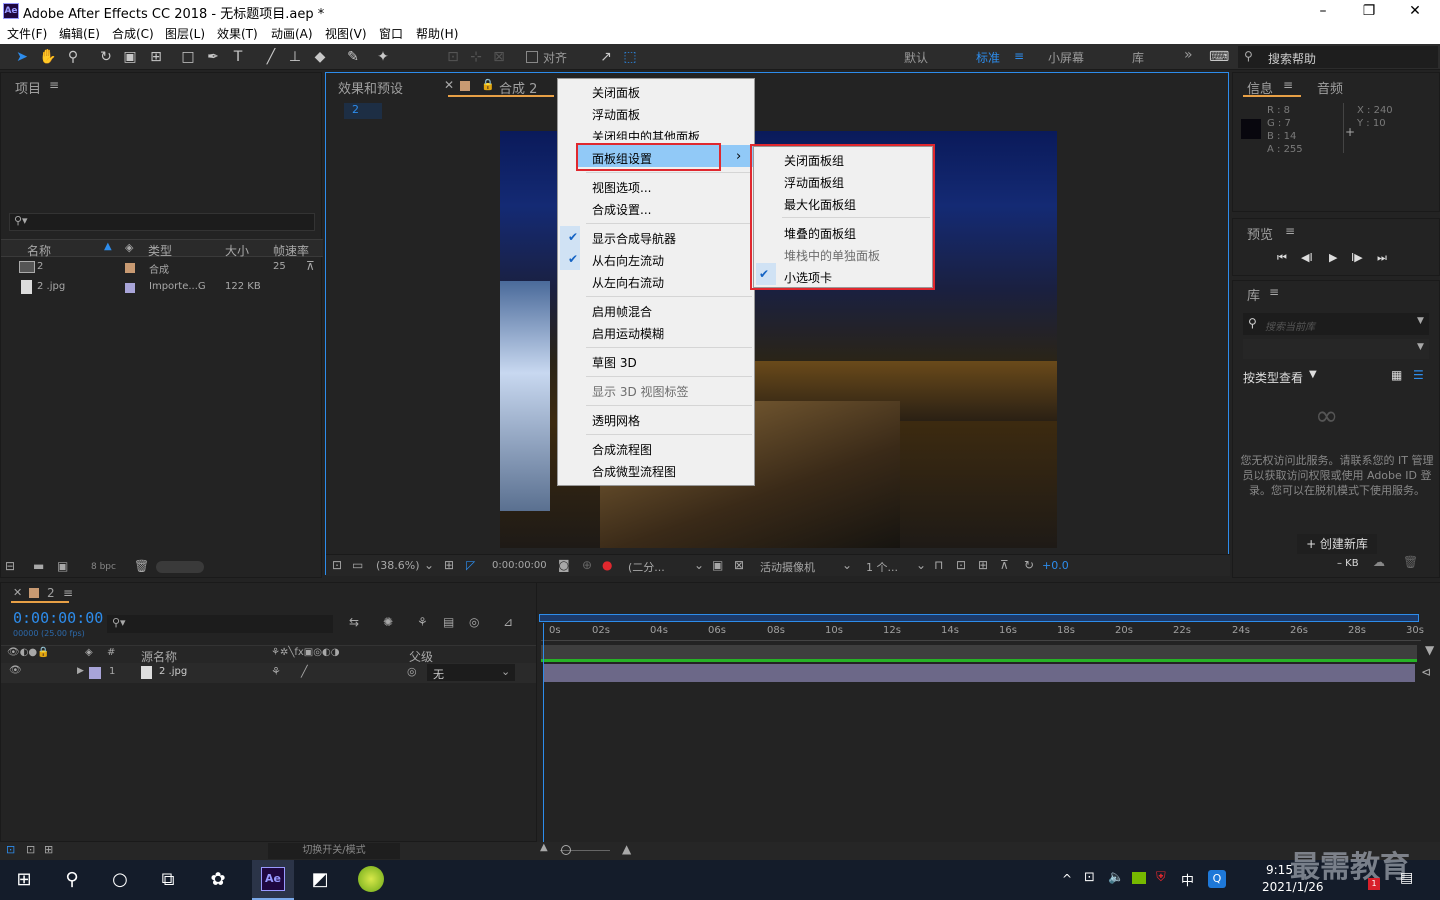 Image resolution: width=1440 pixels, height=900 pixels. What do you see at coordinates (471, 672) in the screenshot?
I see `parent-dropdown: 无 ⌄` at bounding box center [471, 672].